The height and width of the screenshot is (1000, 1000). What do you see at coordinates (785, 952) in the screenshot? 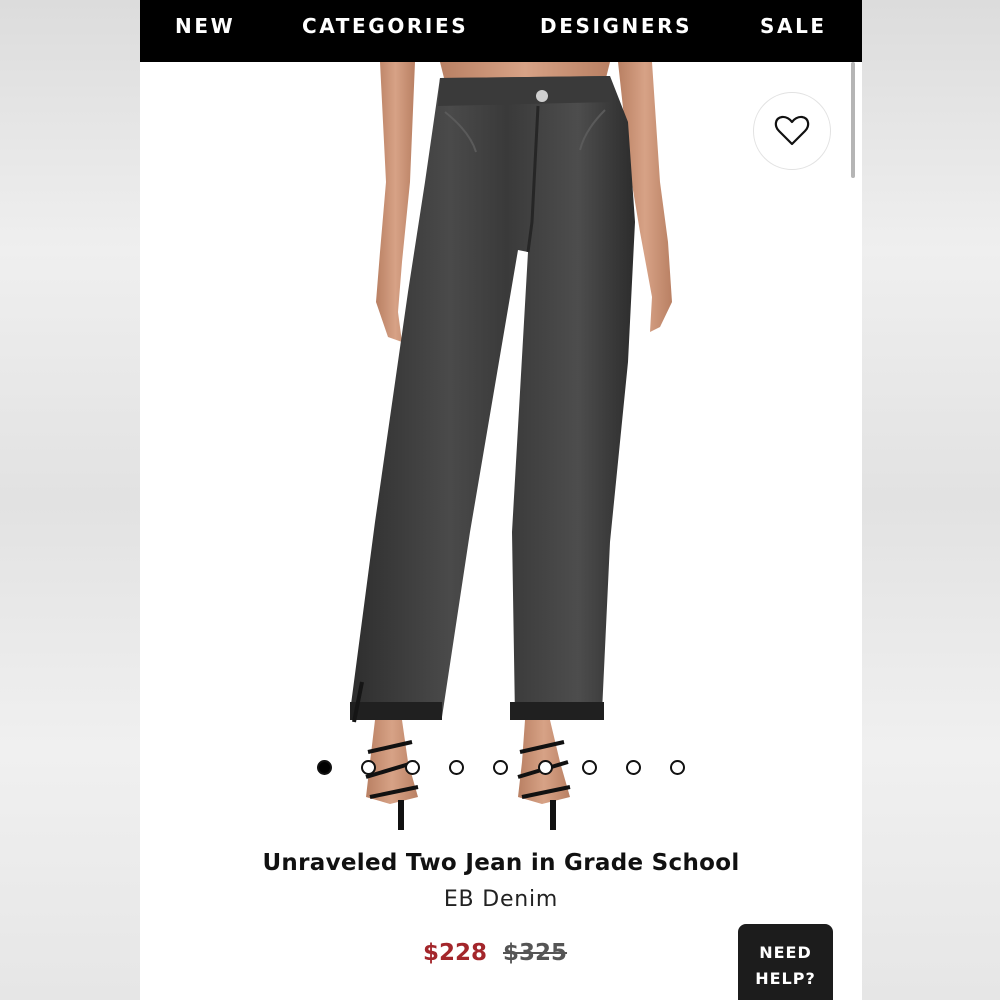
I see `help-label-line1: NEED` at bounding box center [785, 952].